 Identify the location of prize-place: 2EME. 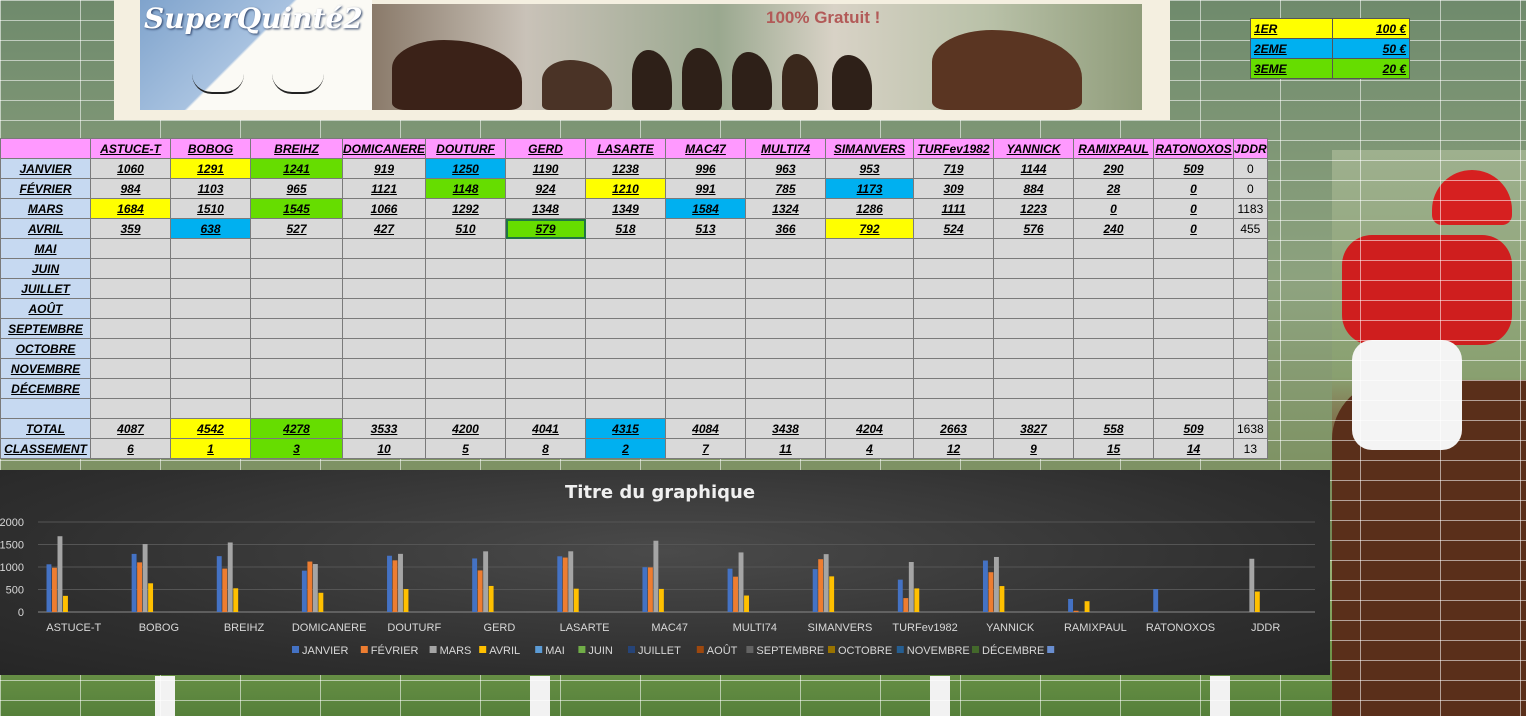
(1291, 48).